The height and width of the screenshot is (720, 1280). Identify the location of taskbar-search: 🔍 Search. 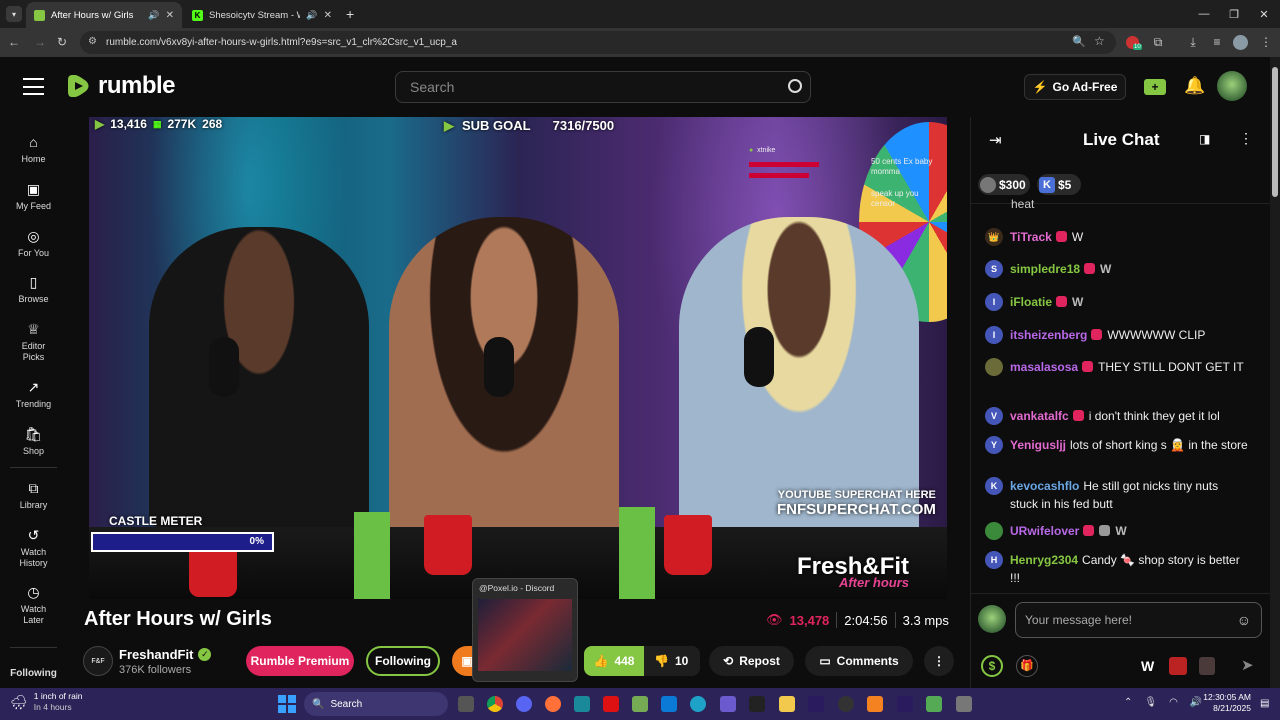
(376, 704).